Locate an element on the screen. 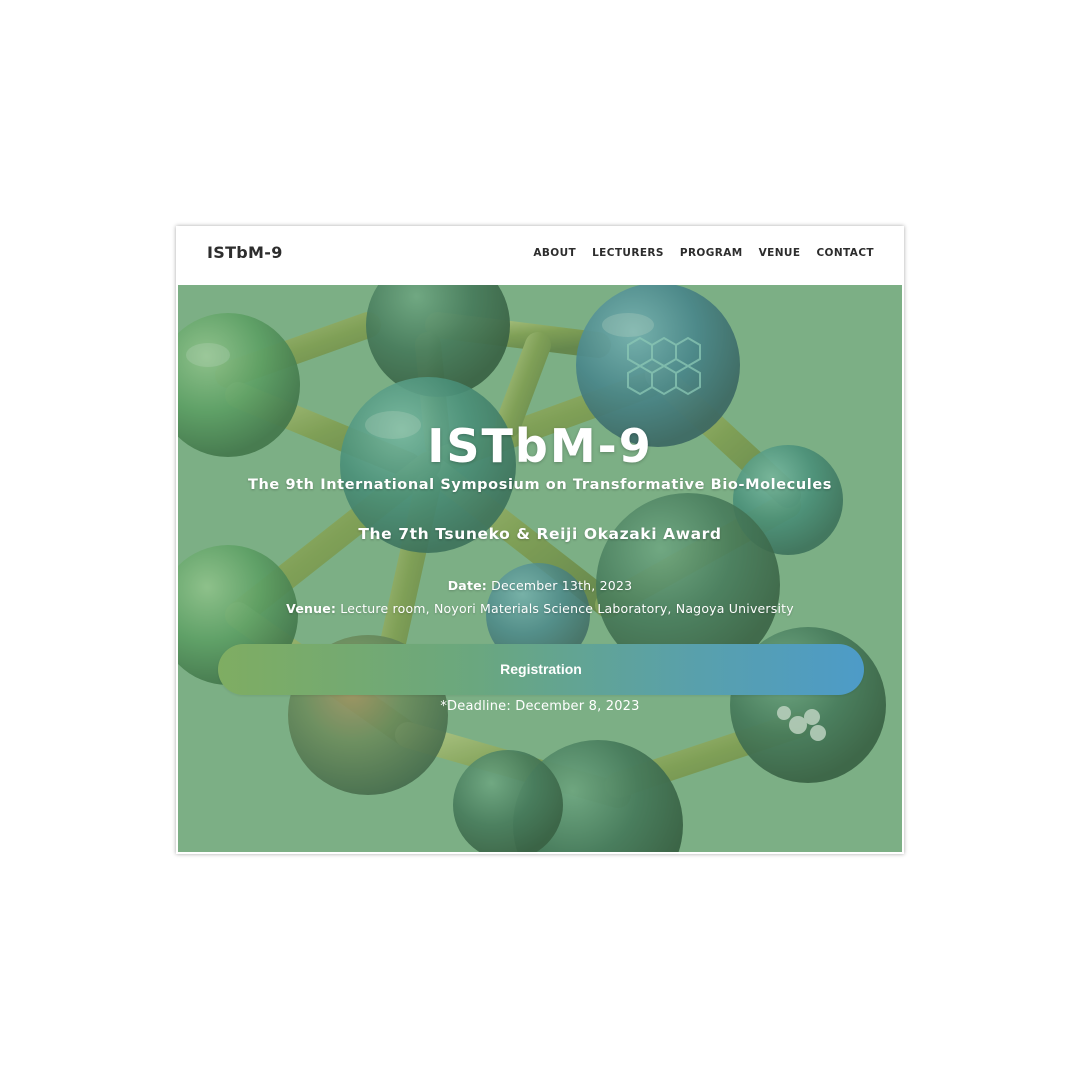 Image resolution: width=1080 pixels, height=1080 pixels. nav-program: PROGRAM is located at coordinates (711, 253).